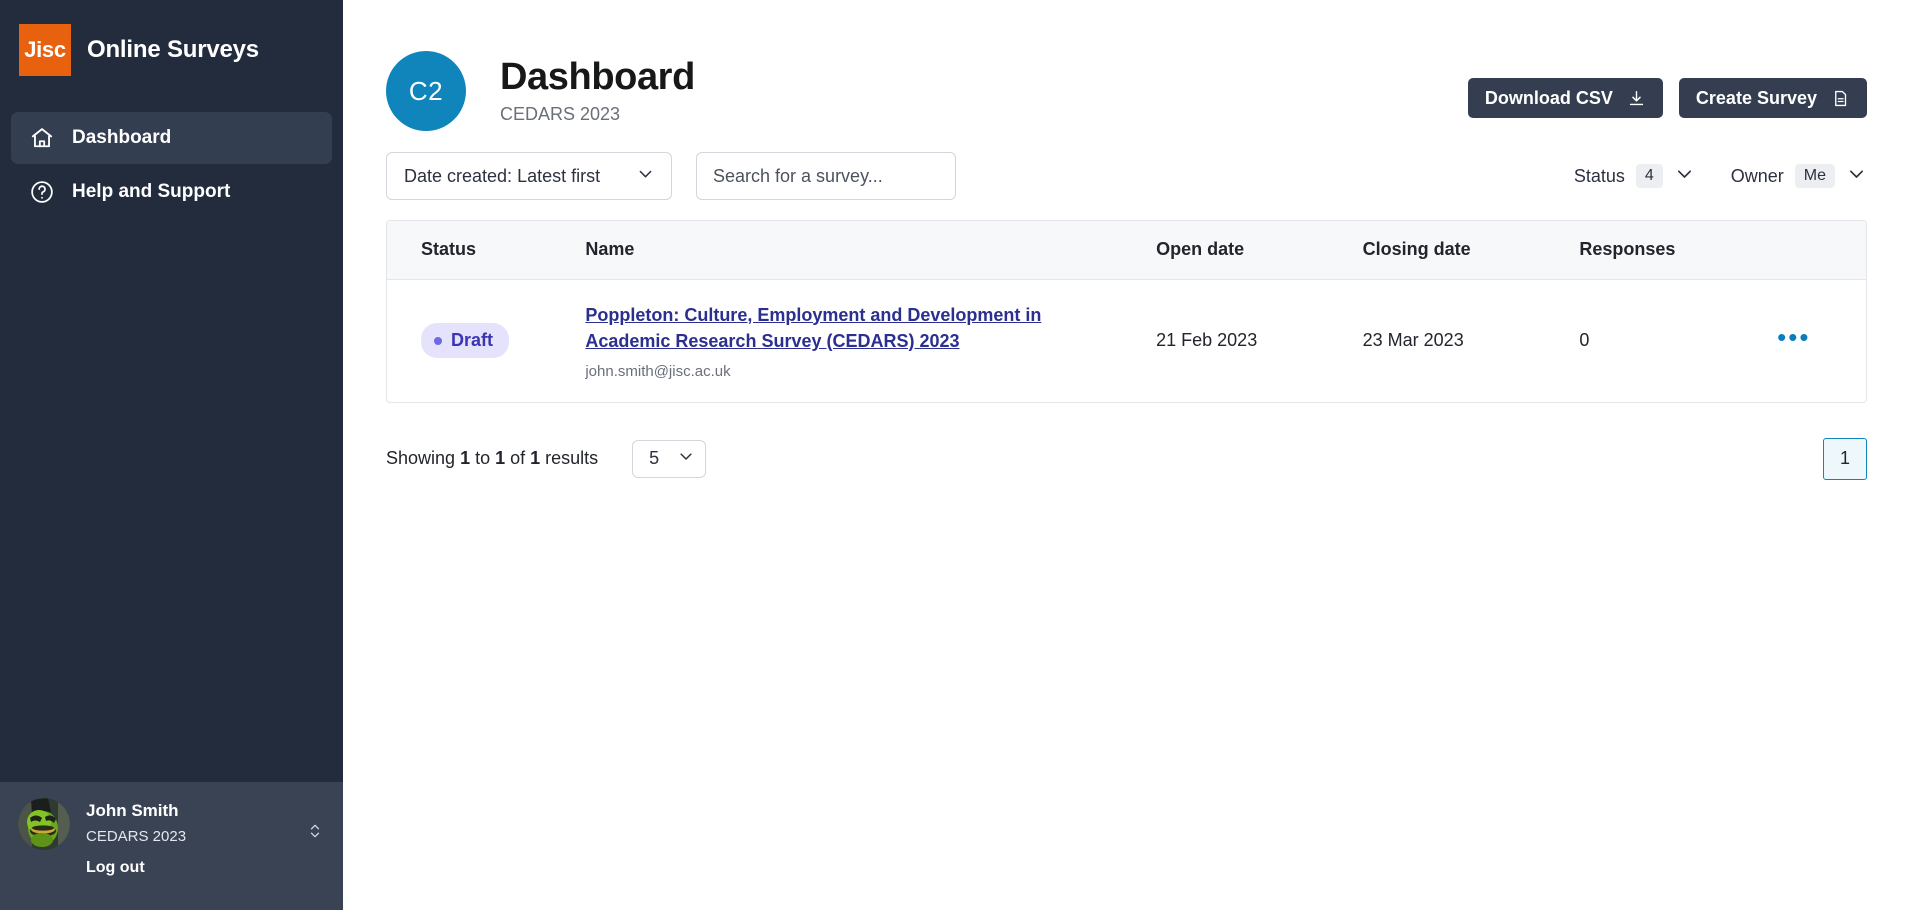 This screenshot has height=910, width=1913. I want to click on account-avatar: C2, so click(426, 91).